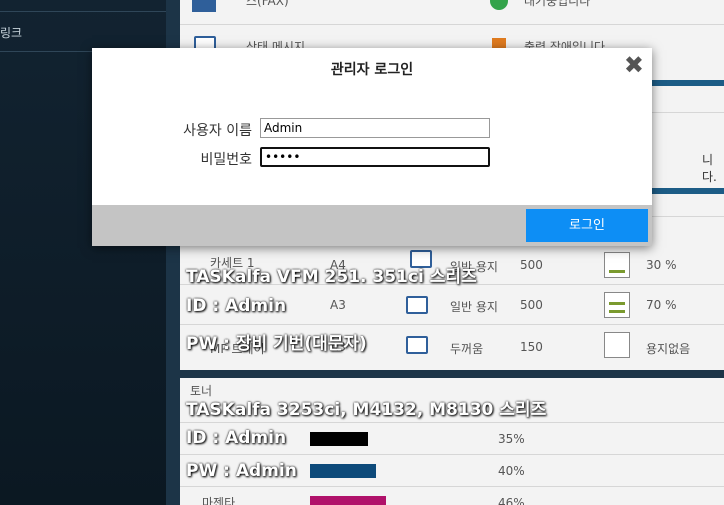 The width and height of the screenshot is (724, 505). I want to click on tray-level: 70 %, so click(661, 305).